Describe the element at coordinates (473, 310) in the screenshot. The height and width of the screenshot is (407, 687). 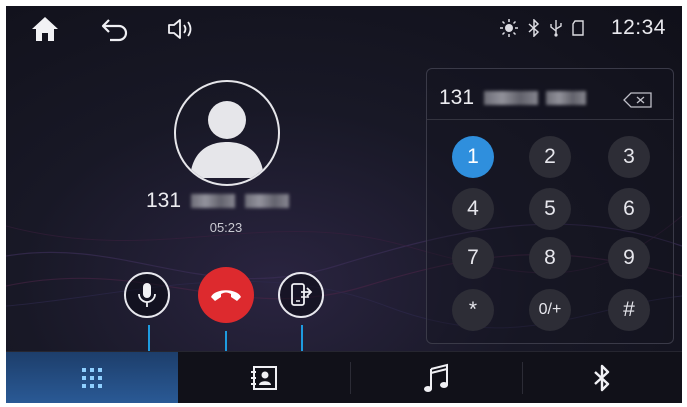
I see `dial-key-star: *` at that location.